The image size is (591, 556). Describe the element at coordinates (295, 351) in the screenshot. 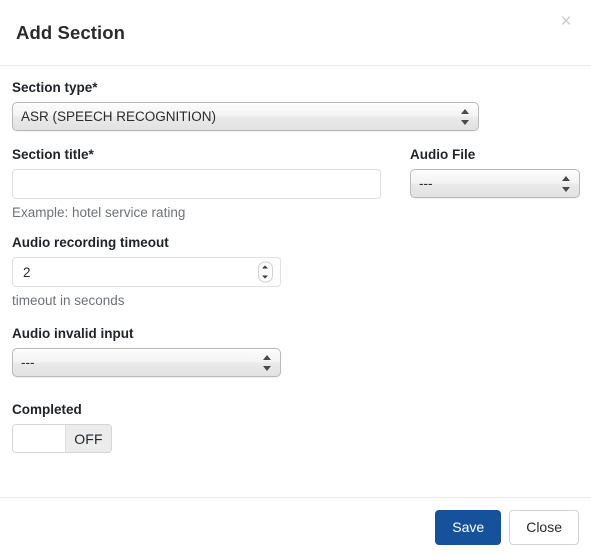

I see `field-audio-invalid-input: Audio invalid input ---` at that location.